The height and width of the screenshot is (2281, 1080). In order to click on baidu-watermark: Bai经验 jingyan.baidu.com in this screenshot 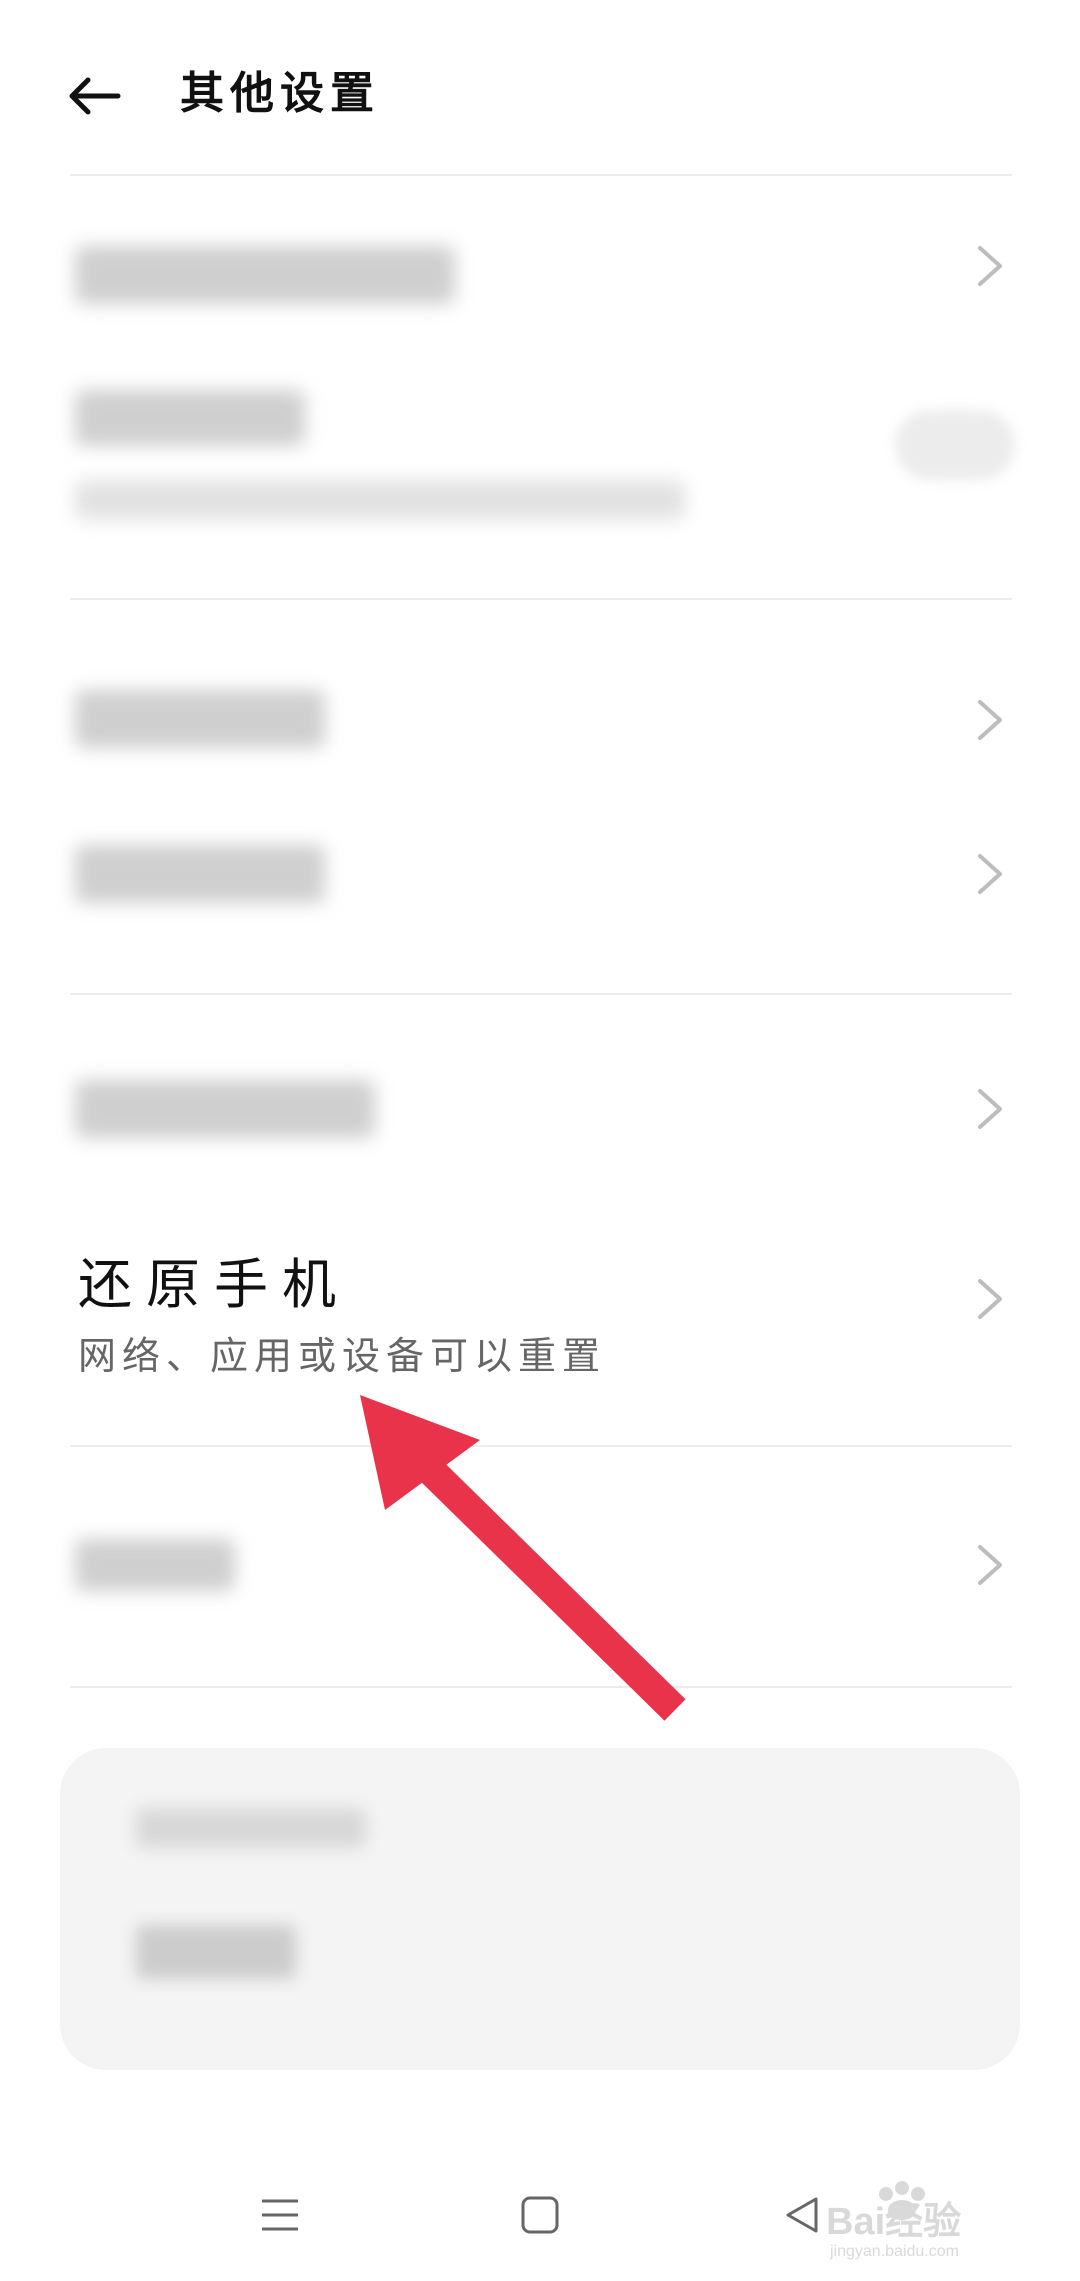, I will do `click(893, 2220)`.